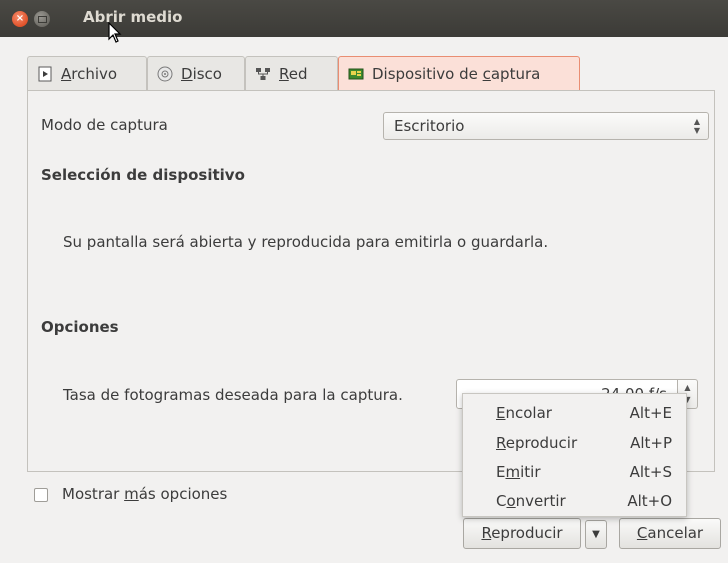 The image size is (728, 563). What do you see at coordinates (42, 19) in the screenshot?
I see `minimize-window-button` at bounding box center [42, 19].